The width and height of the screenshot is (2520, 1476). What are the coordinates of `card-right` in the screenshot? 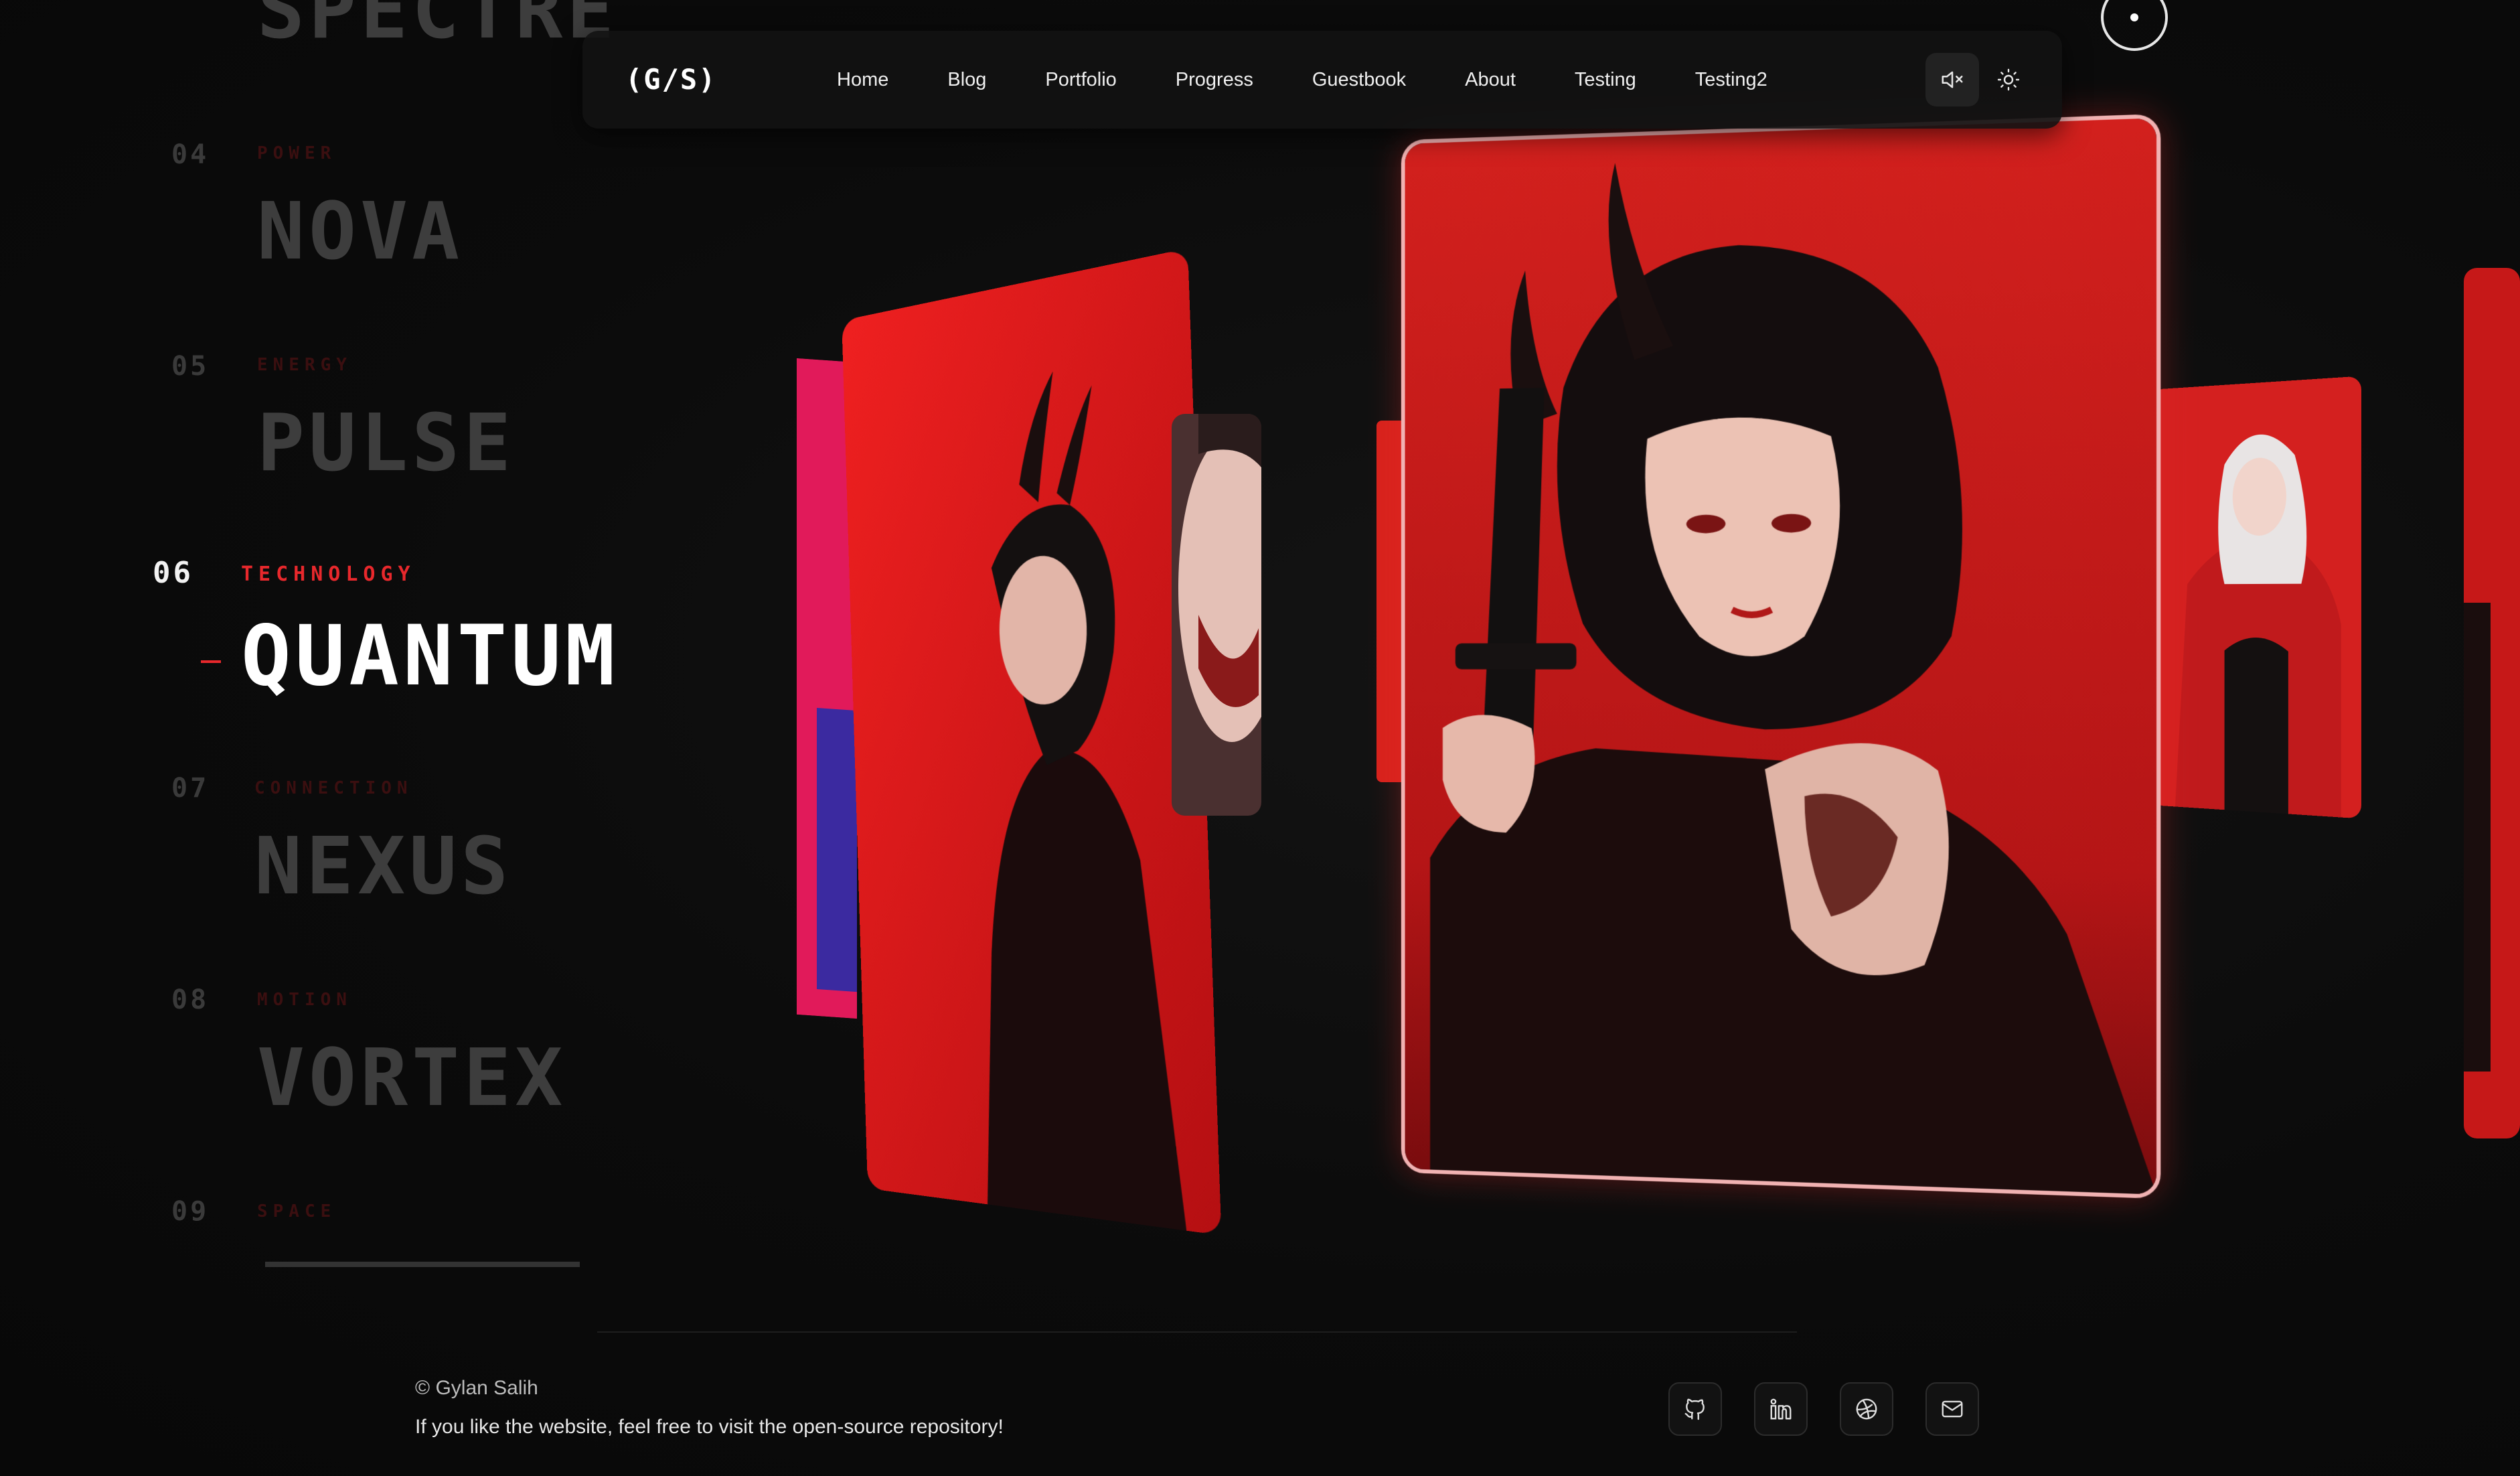 It's located at (2256, 597).